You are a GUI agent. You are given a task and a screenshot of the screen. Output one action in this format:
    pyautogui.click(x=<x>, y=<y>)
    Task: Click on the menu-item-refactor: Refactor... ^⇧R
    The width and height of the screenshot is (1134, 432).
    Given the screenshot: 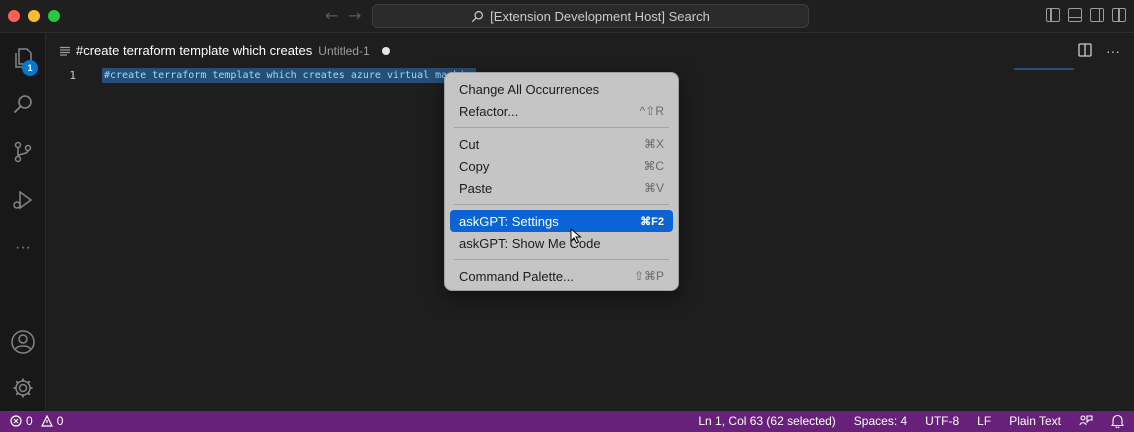 What is the action you would take?
    pyautogui.click(x=561, y=111)
    